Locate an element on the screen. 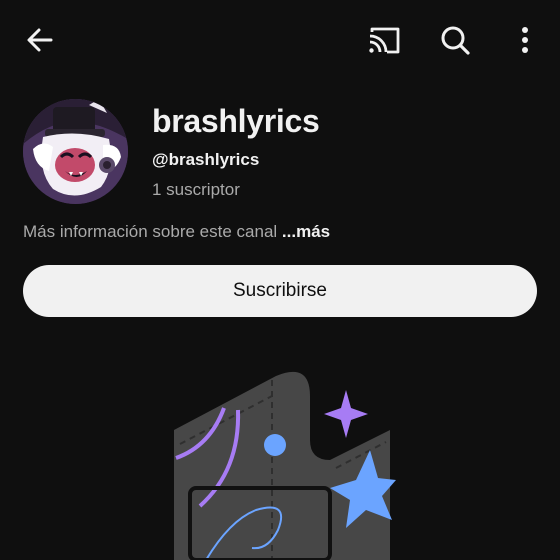 Image resolution: width=560 pixels, height=560 pixels. arrow-left-icon is located at coordinates (40, 40).